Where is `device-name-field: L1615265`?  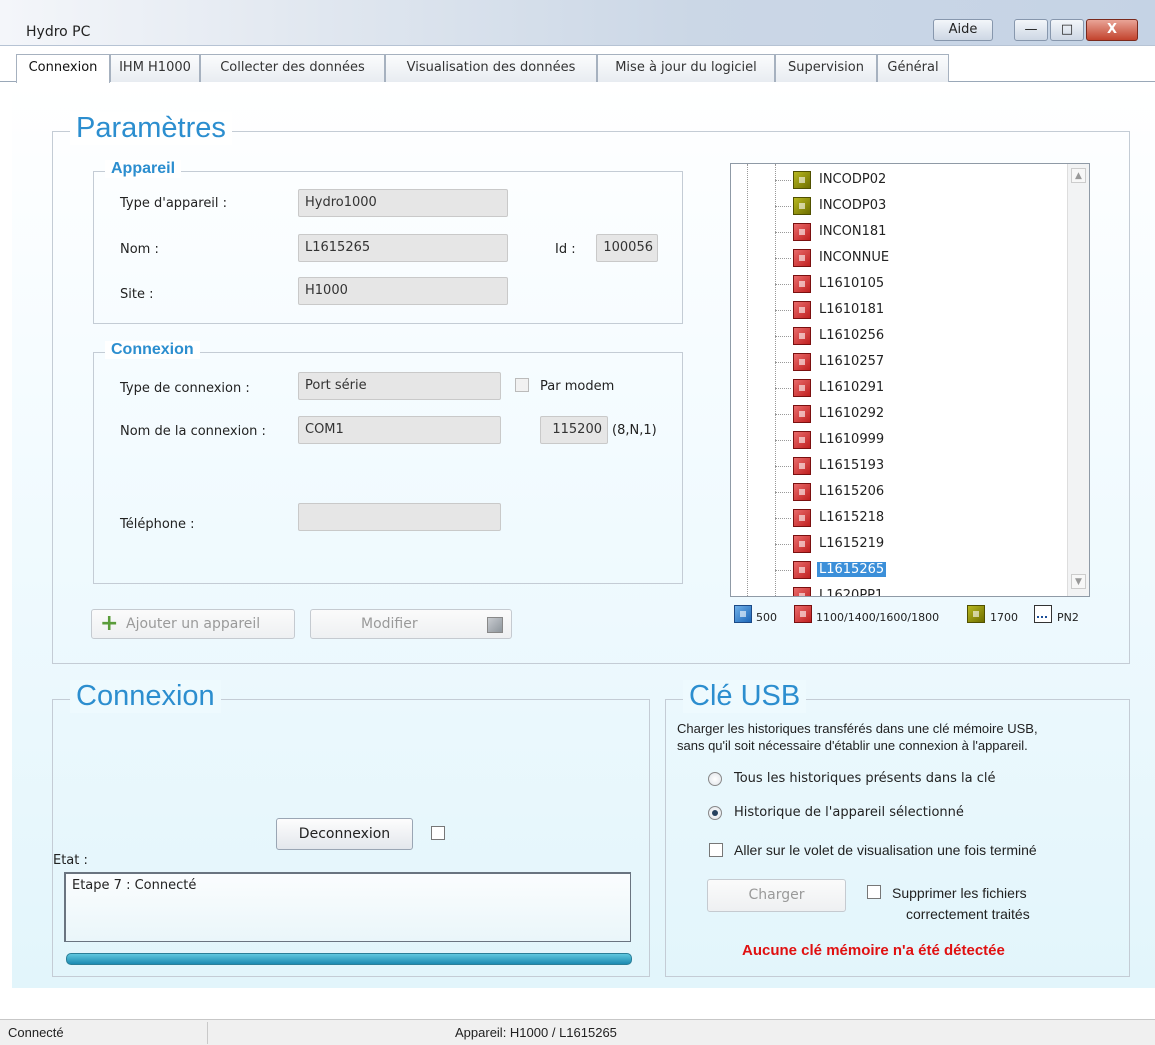 device-name-field: L1615265 is located at coordinates (403, 248).